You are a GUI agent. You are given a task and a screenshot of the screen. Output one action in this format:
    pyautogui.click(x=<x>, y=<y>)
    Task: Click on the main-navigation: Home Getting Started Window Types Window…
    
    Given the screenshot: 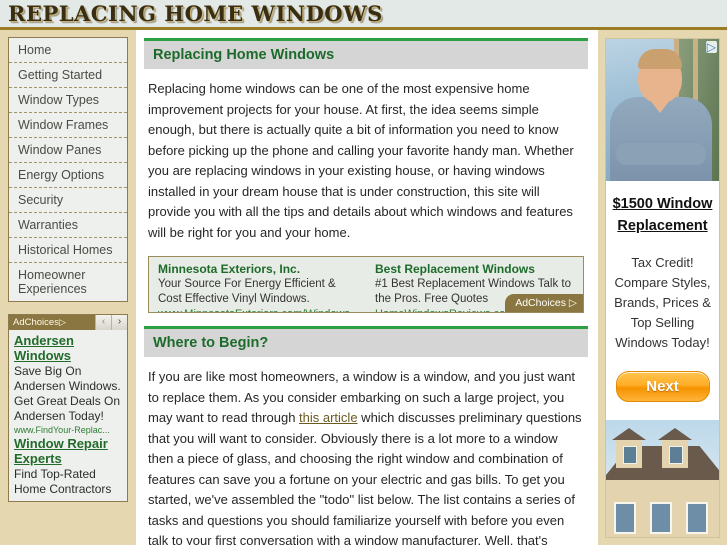 What is the action you would take?
    pyautogui.click(x=68, y=169)
    